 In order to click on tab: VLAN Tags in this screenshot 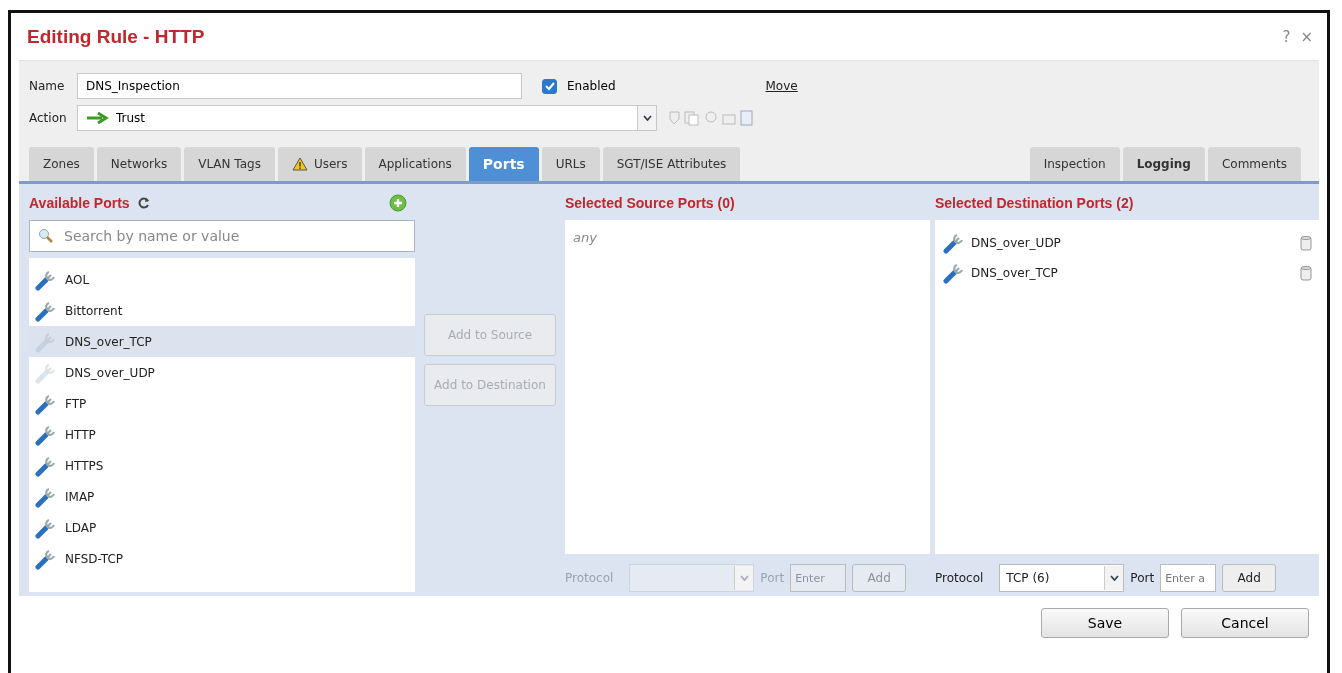, I will do `click(229, 164)`.